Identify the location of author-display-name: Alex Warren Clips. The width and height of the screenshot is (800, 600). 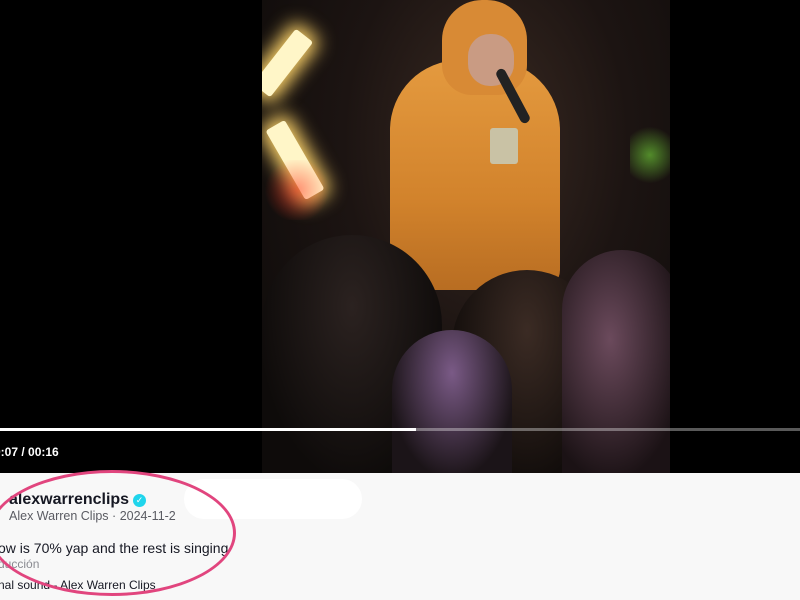
(59, 516).